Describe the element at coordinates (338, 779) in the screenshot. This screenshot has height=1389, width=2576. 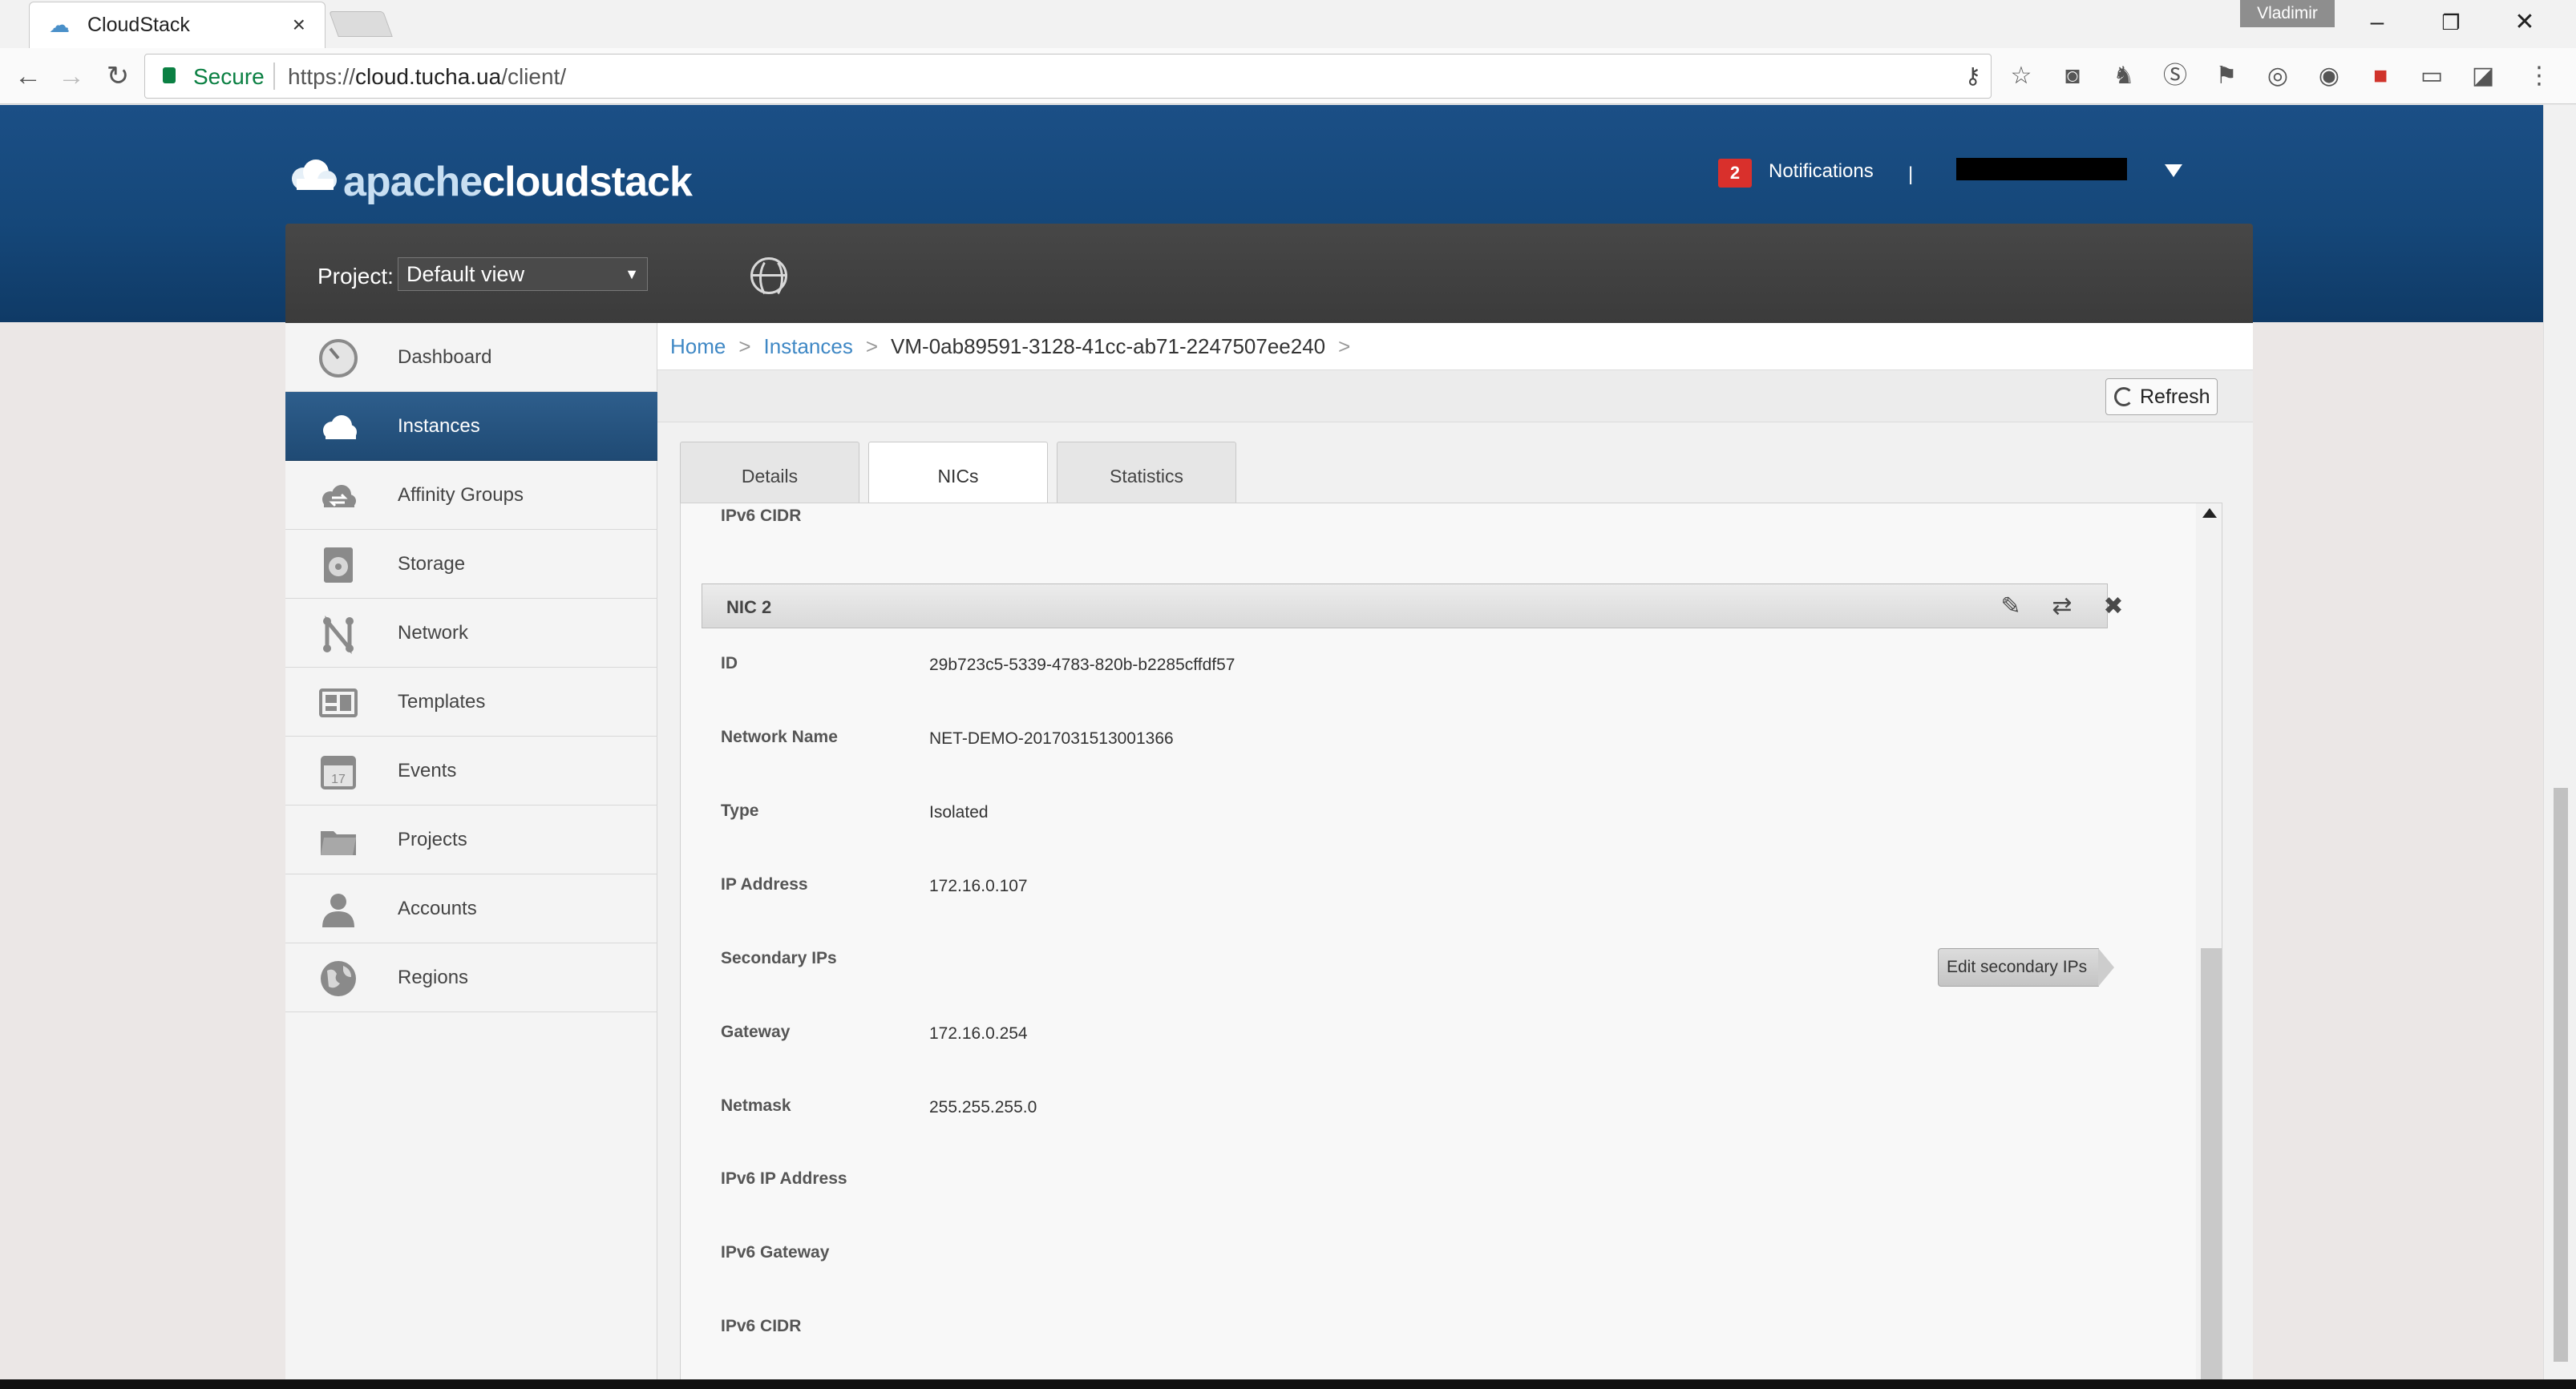
I see `svg-text: 17` at that location.